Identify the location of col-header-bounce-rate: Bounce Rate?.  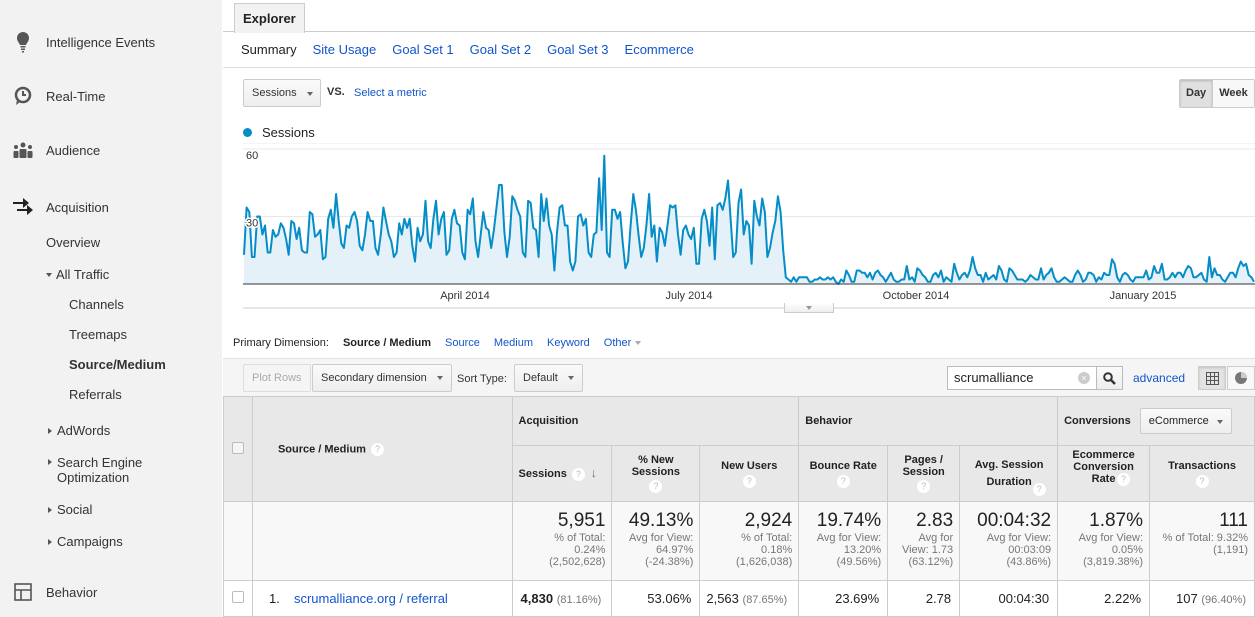
(843, 473).